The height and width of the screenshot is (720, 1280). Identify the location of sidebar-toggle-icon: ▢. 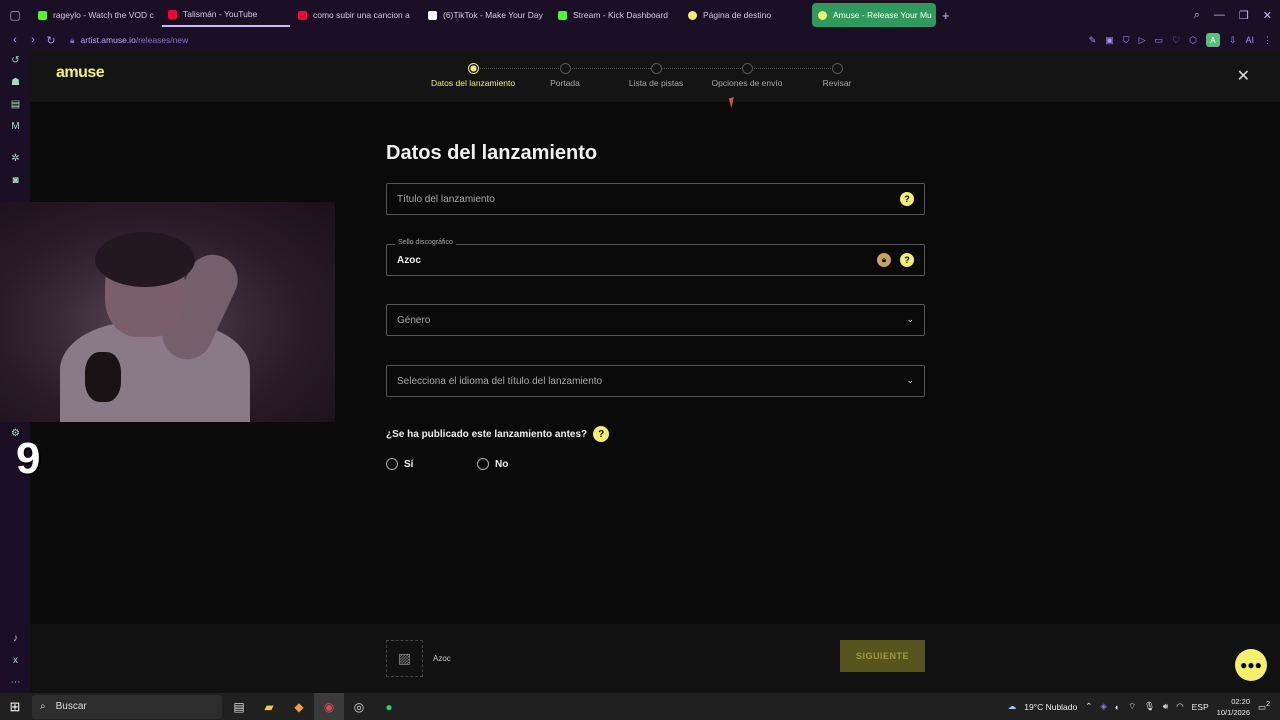
(15, 15).